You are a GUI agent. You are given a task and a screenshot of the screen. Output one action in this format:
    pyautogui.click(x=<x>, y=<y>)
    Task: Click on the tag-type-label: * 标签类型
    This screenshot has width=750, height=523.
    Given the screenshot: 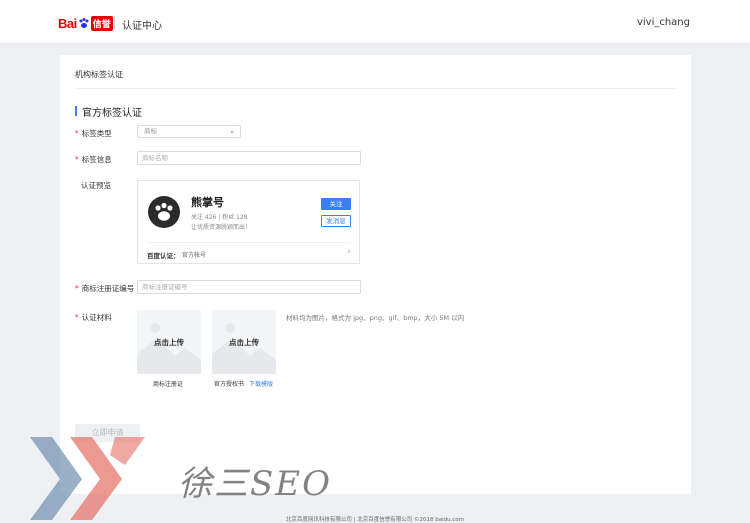 What is the action you would take?
    pyautogui.click(x=93, y=133)
    